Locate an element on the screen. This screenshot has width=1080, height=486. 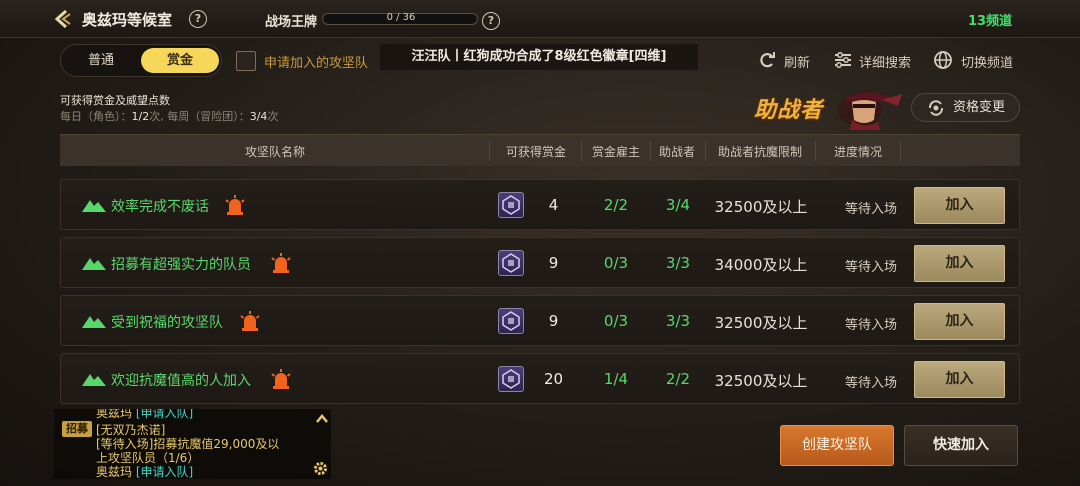
refresh-button: 刷新 is located at coordinates (797, 61).